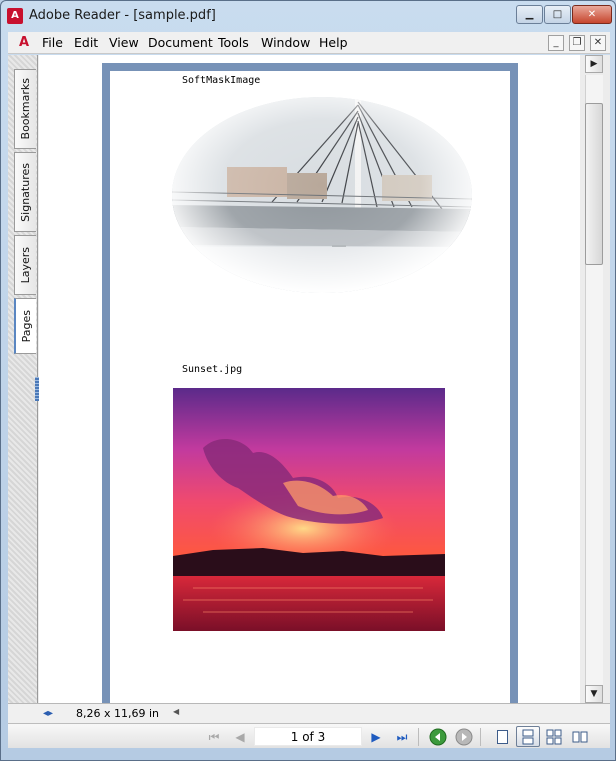 This screenshot has width=616, height=761. I want to click on tab-layers: Layers, so click(25, 265).